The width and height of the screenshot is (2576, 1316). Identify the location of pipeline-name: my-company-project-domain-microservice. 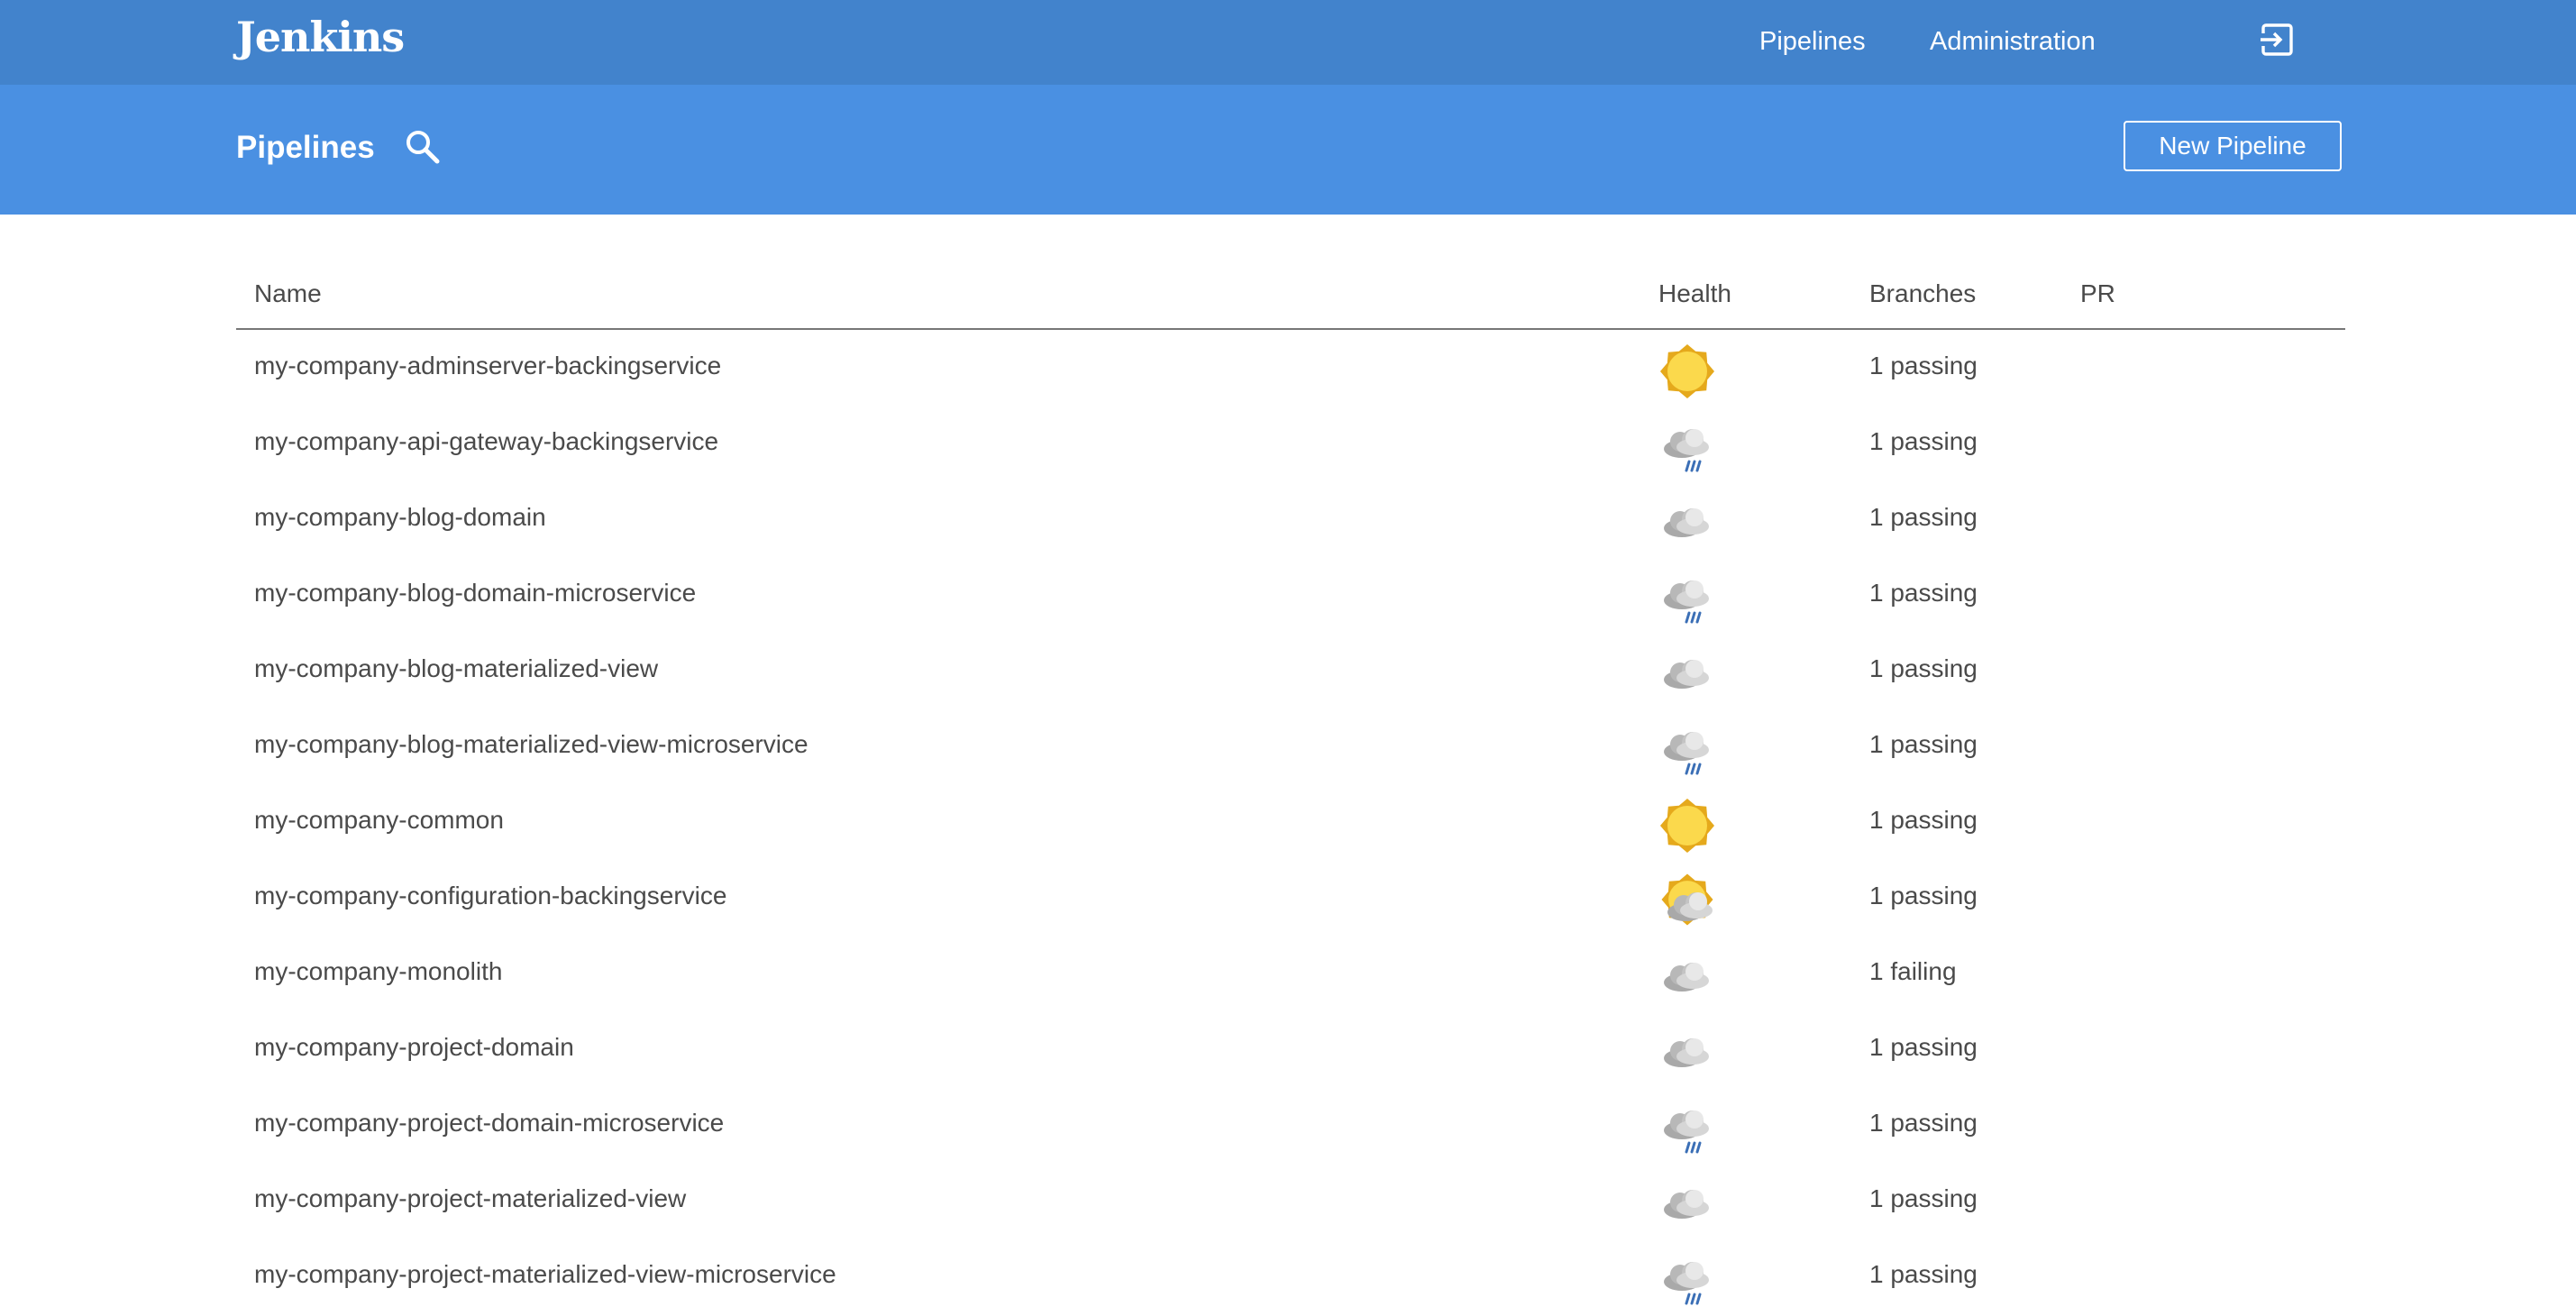
(489, 1123).